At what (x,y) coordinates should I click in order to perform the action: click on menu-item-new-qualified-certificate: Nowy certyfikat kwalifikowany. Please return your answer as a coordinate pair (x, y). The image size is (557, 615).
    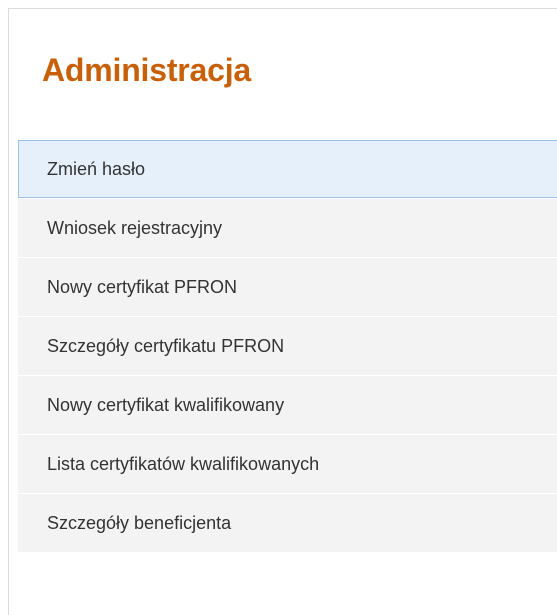
    Looking at the image, I should click on (287, 405).